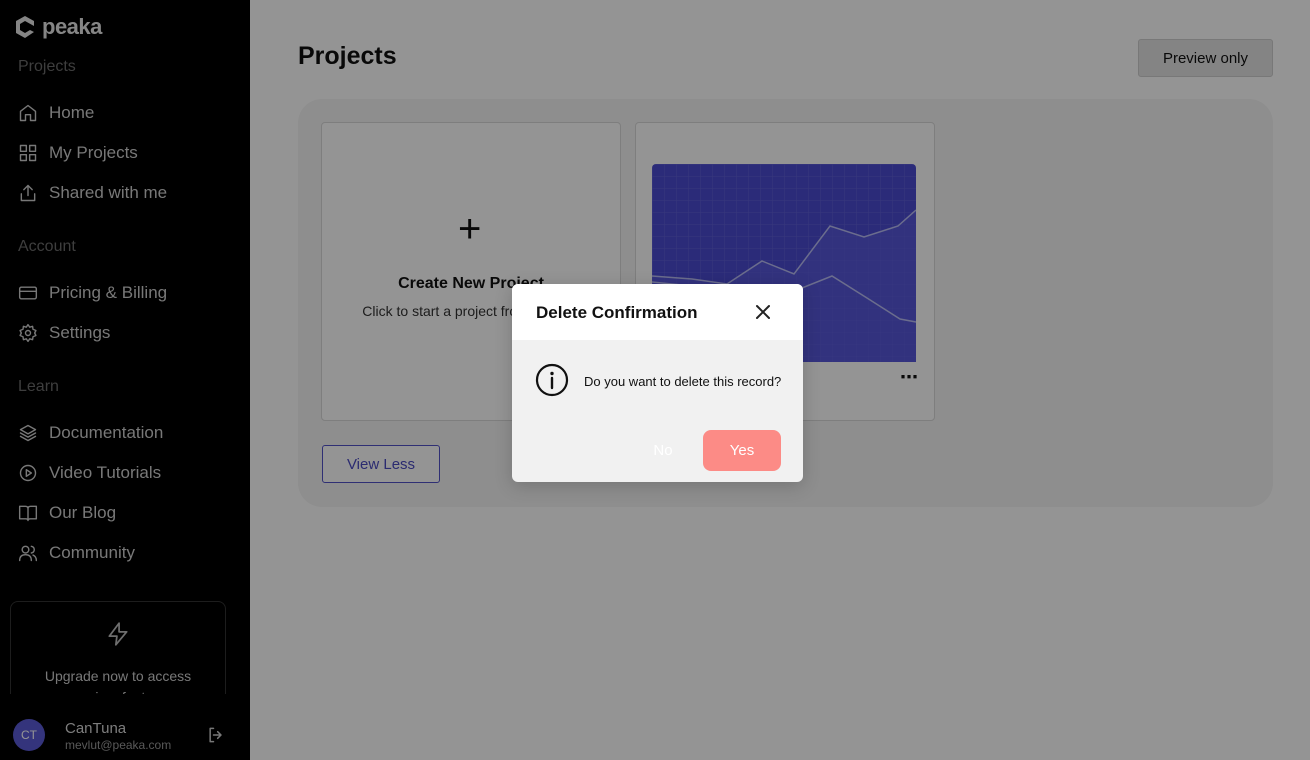 The width and height of the screenshot is (1310, 760). I want to click on dialog-header: Delete Confirmation, so click(657, 312).